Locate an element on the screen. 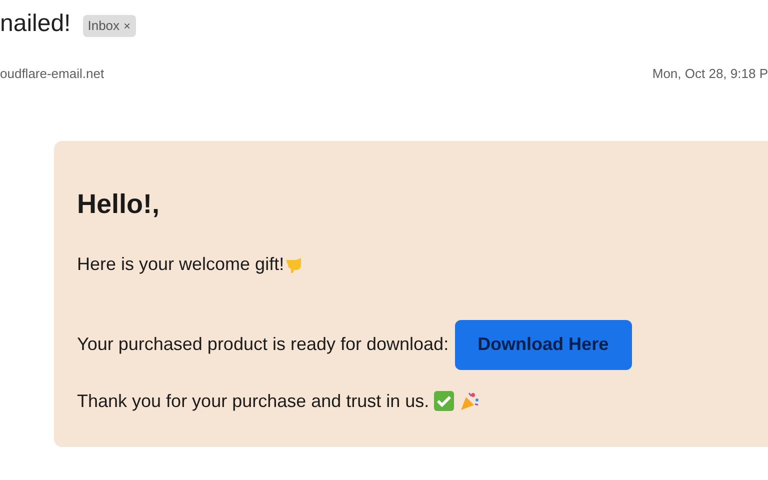 The width and height of the screenshot is (768, 480). download-button: Download Here is located at coordinates (543, 345).